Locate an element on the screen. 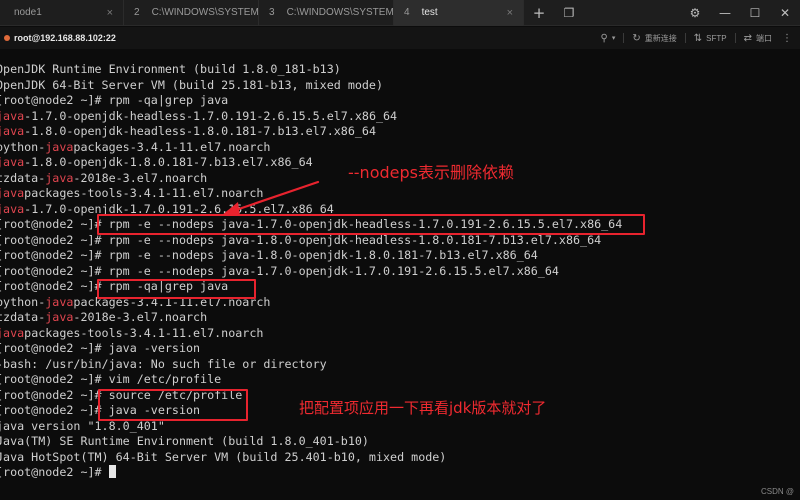 This screenshot has width=800, height=500. highlight-grep-command is located at coordinates (176, 289).